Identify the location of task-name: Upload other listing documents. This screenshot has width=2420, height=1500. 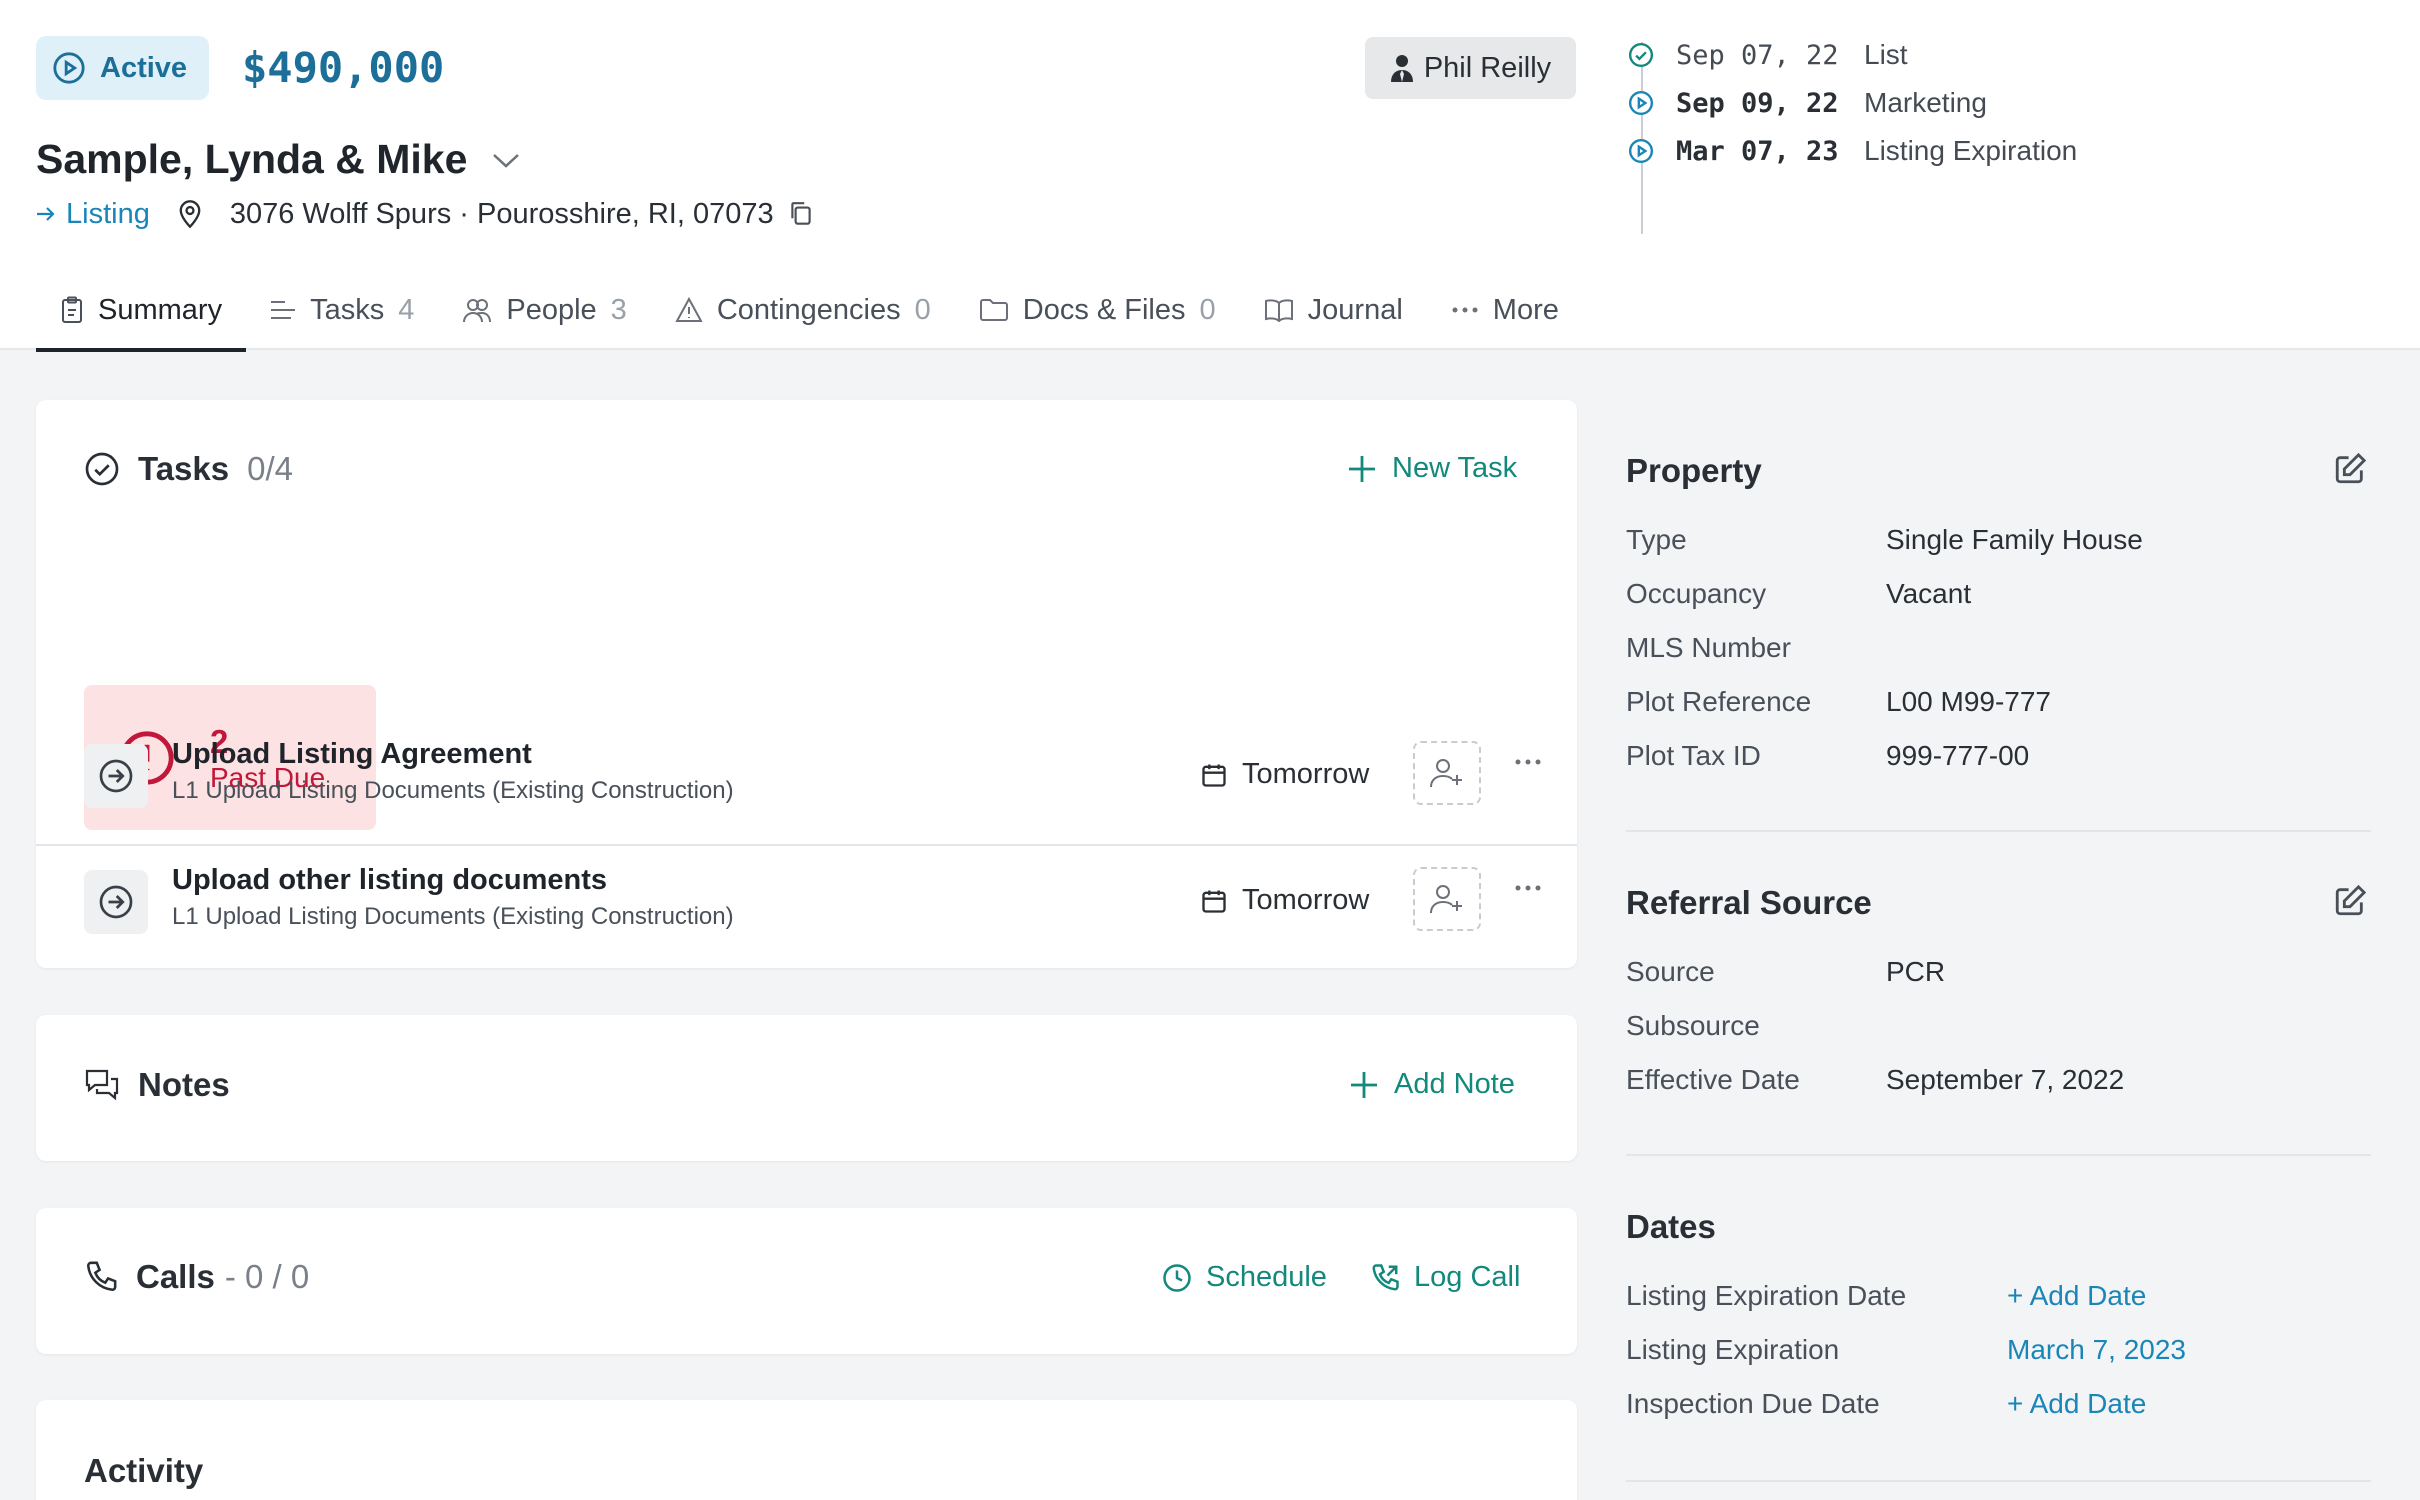
(389, 880).